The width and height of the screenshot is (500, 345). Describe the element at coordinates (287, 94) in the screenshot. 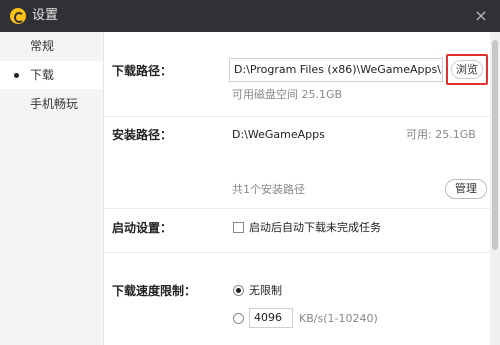

I see `free-space-text: 可用磁盘空间 25.1GB` at that location.